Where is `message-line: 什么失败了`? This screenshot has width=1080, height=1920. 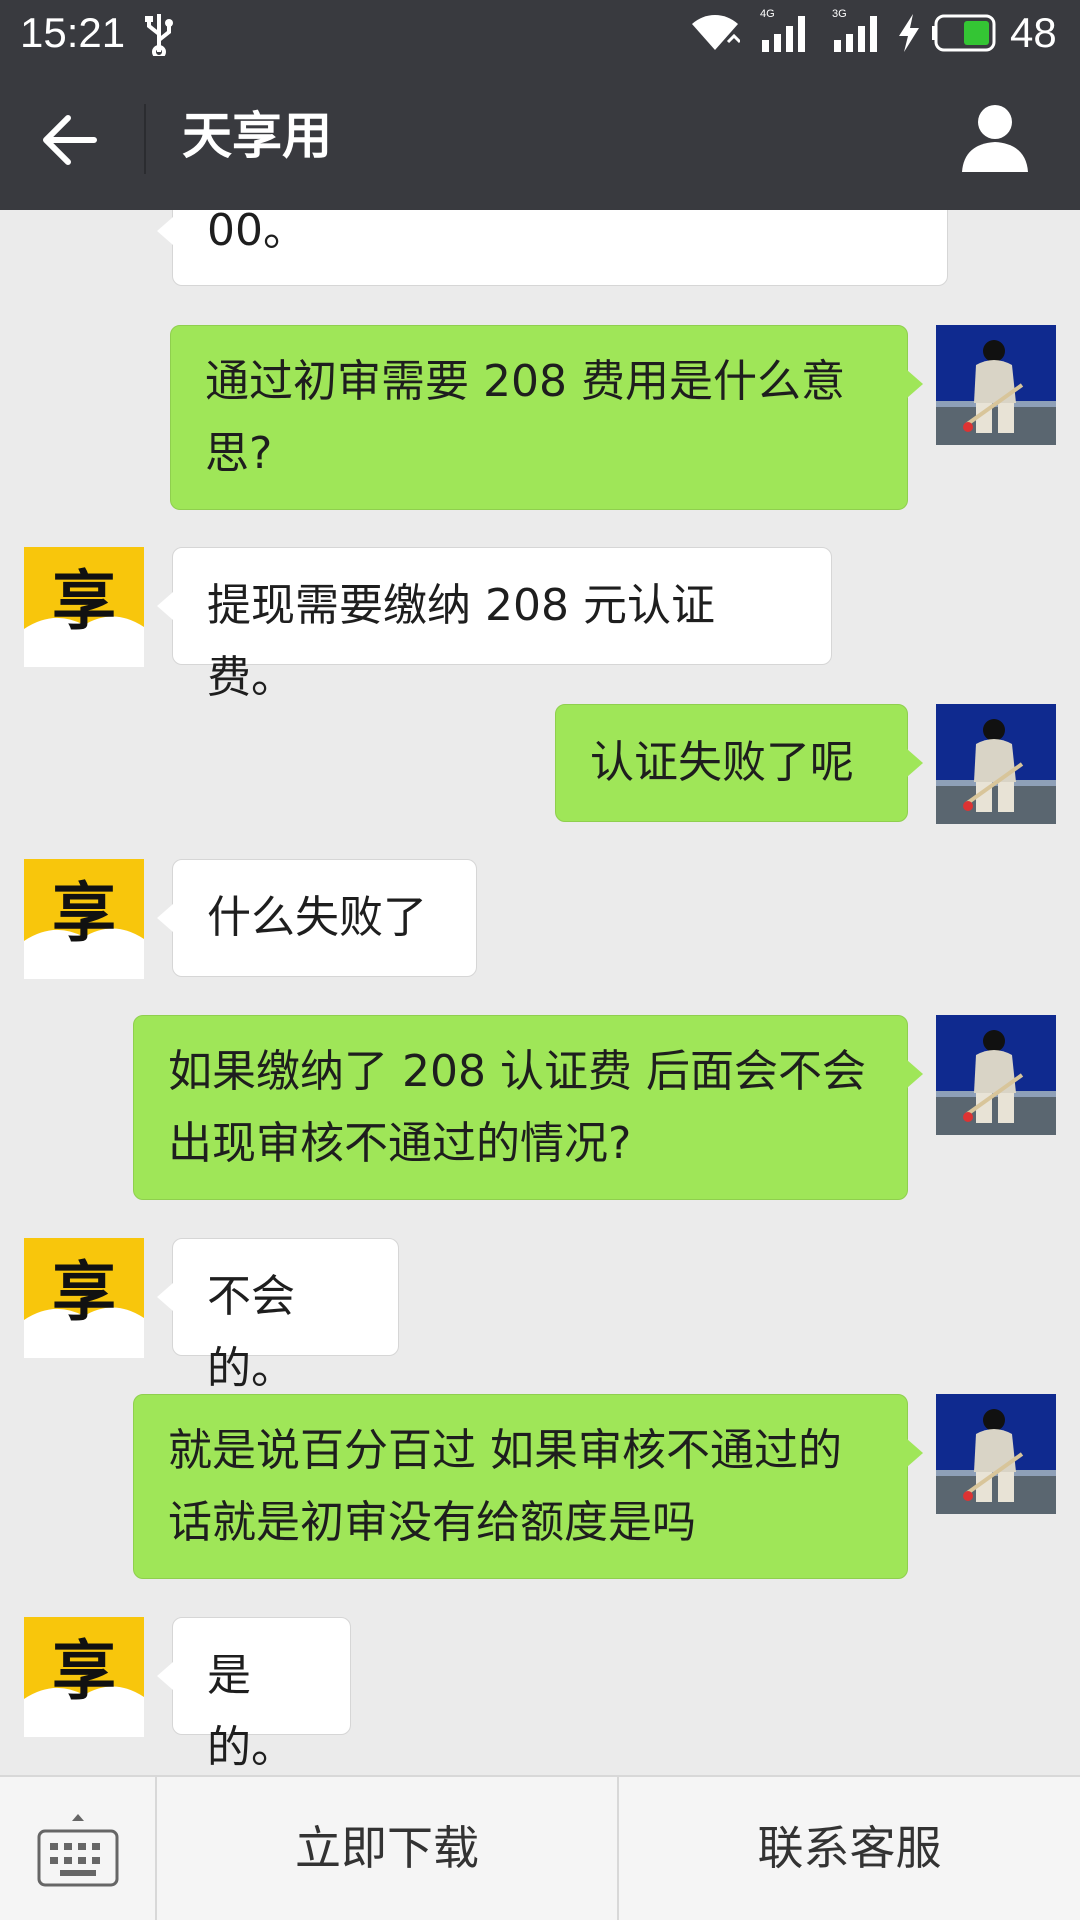 message-line: 什么失败了 is located at coordinates (317, 917).